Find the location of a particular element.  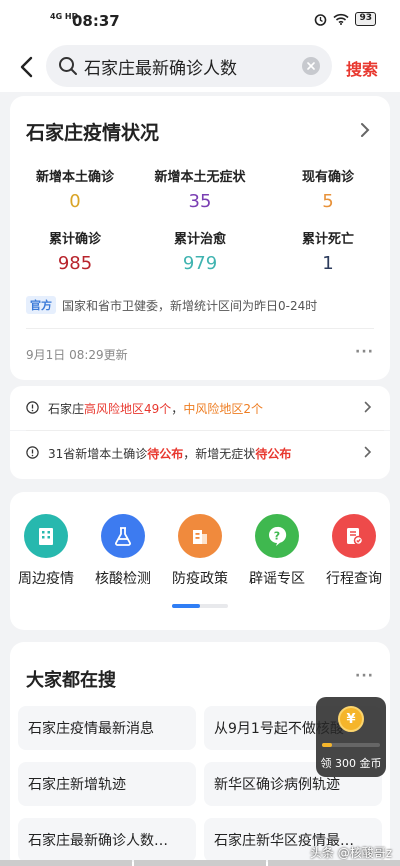

medium-risk-text: 中风险地区2个 is located at coordinates (223, 409).